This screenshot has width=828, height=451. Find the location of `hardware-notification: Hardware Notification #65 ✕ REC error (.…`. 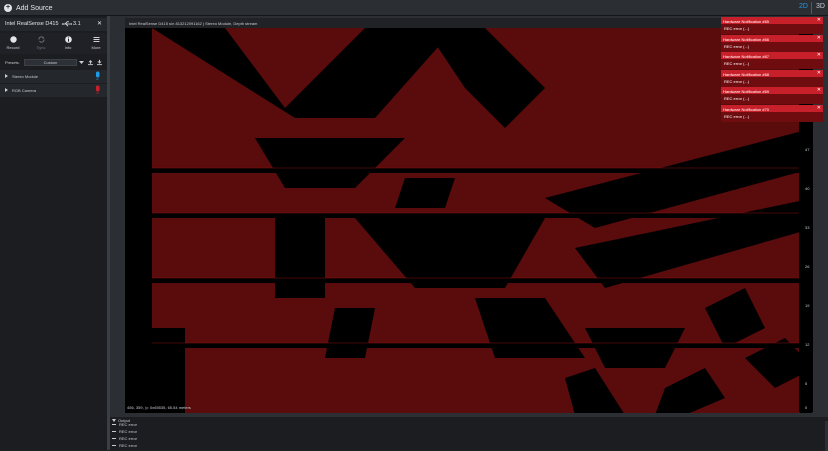

hardware-notification: Hardware Notification #65 ✕ REC error (.… is located at coordinates (772, 25).